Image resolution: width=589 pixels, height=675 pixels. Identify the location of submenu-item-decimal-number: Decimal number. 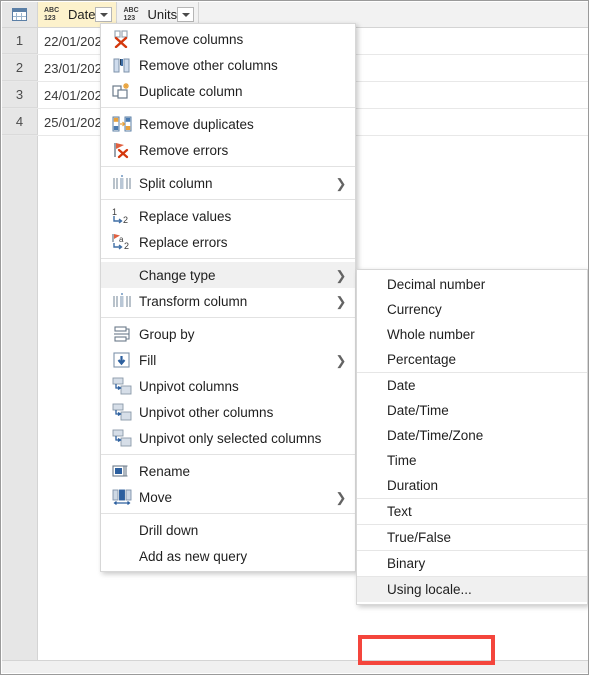
(472, 284).